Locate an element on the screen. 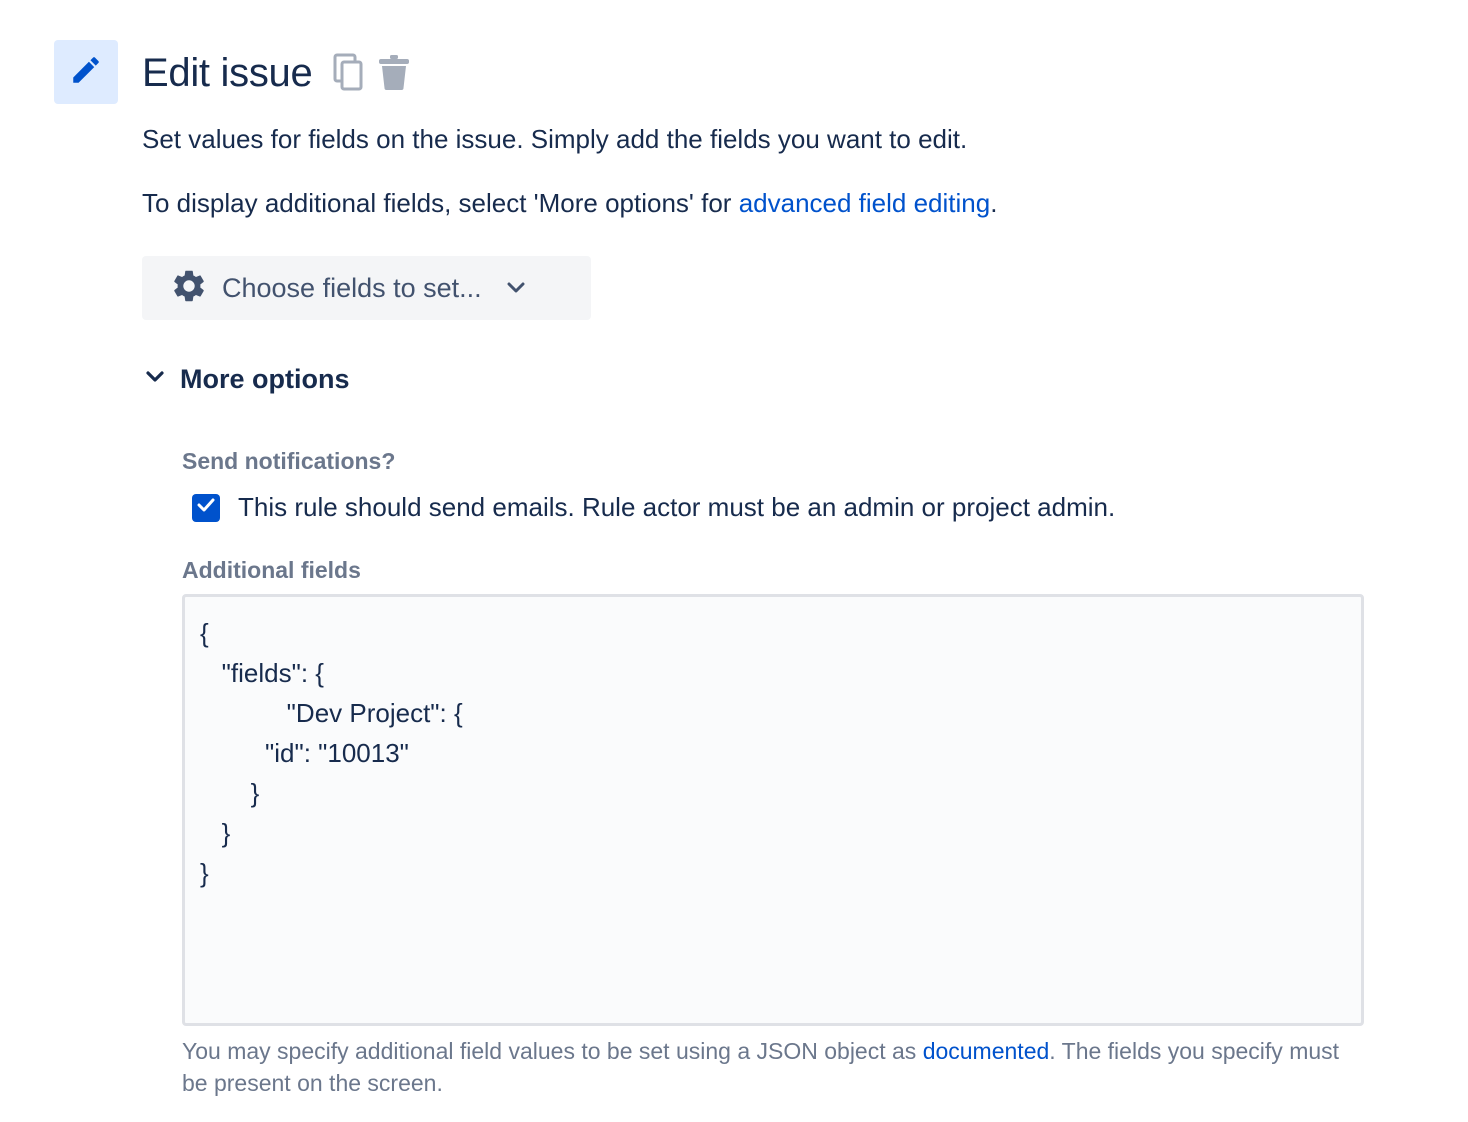 Image resolution: width=1468 pixels, height=1122 pixels. title-actions is located at coordinates (371, 72).